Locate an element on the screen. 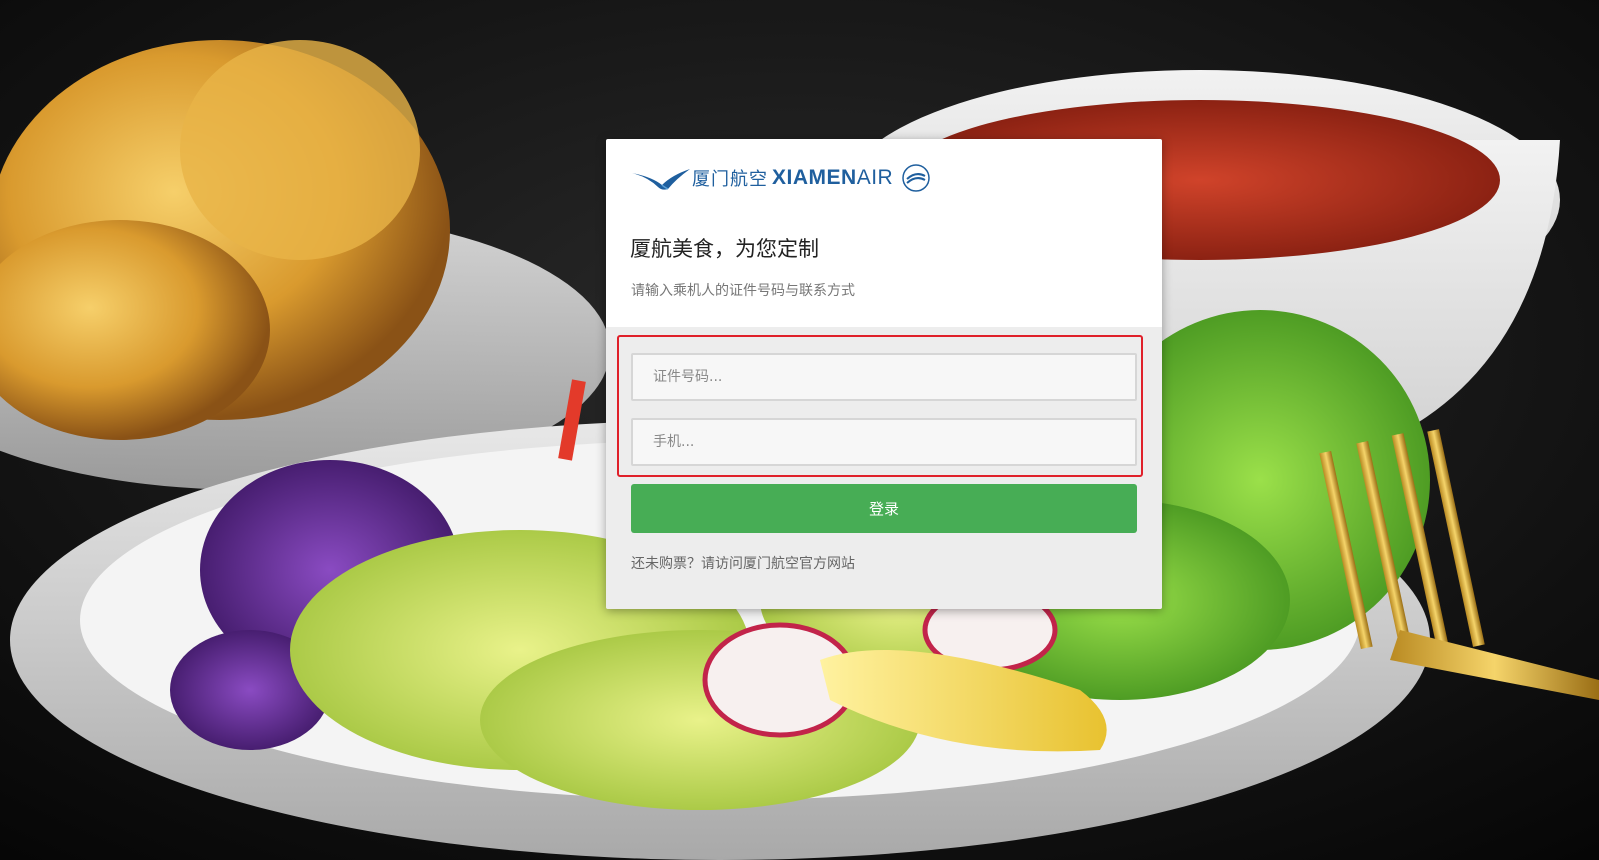  xiamen-air-logo: 厦门航空 XIAMENAIR is located at coordinates (781, 178).